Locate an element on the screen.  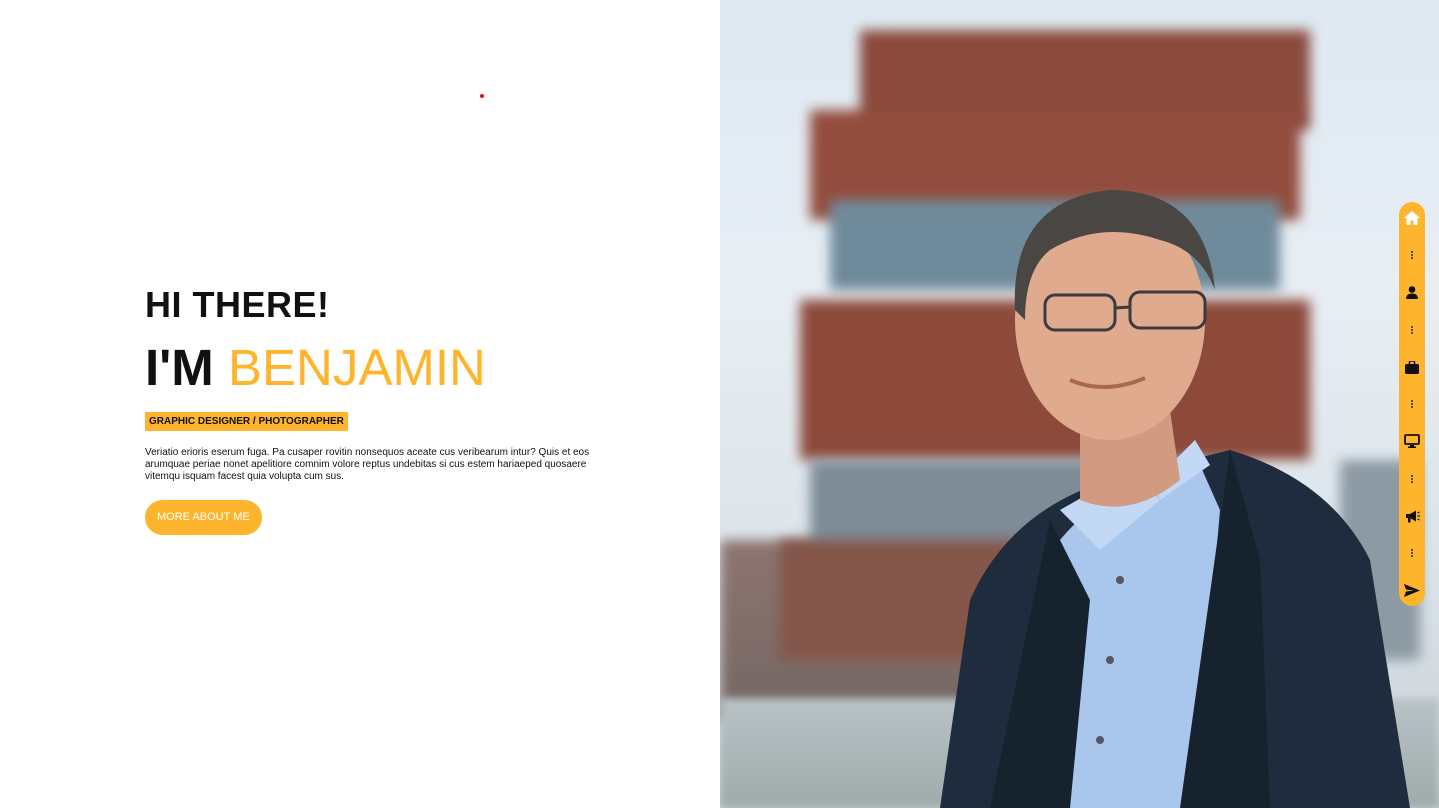
decorative-dot is located at coordinates (482, 96).